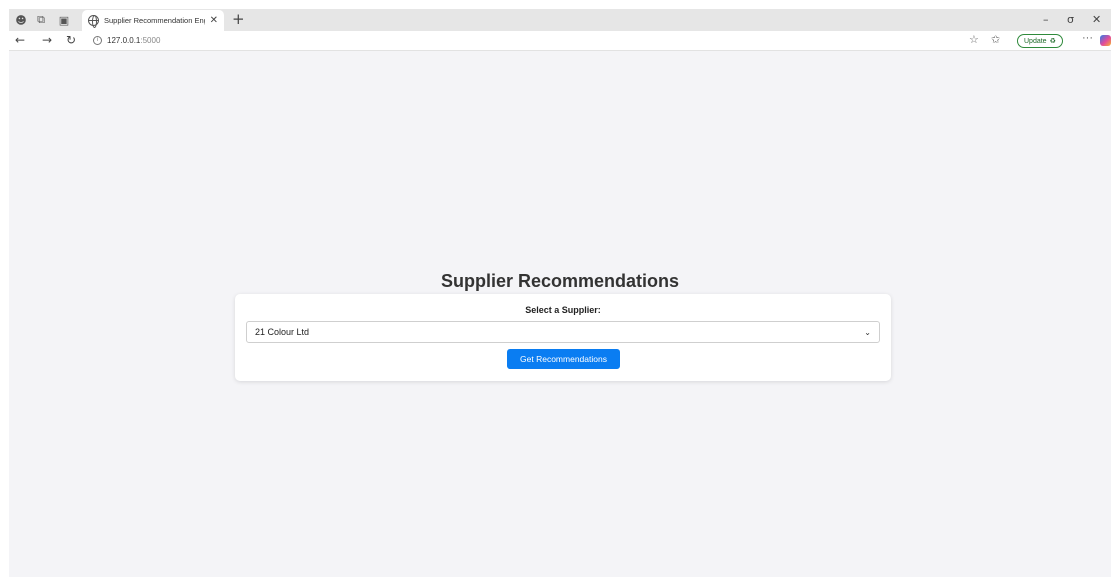 The height and width of the screenshot is (577, 1111). Describe the element at coordinates (47, 40) in the screenshot. I see `forward-icon: →` at that location.